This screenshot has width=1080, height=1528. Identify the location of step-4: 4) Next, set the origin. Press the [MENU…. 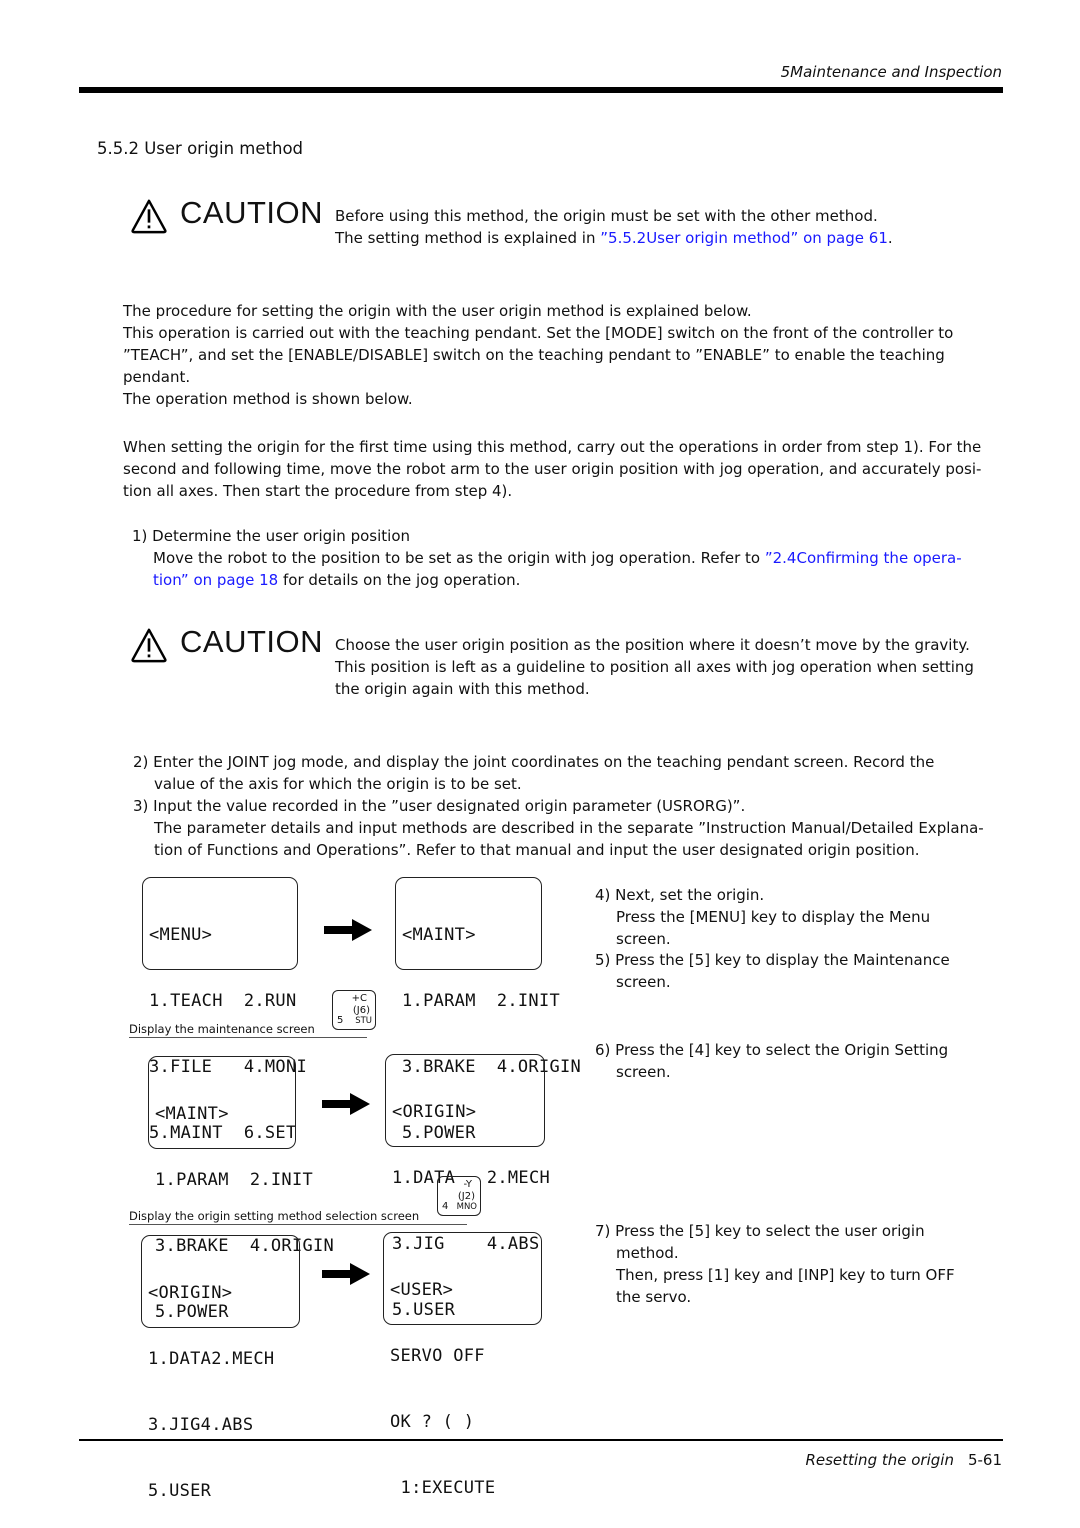
(763, 917).